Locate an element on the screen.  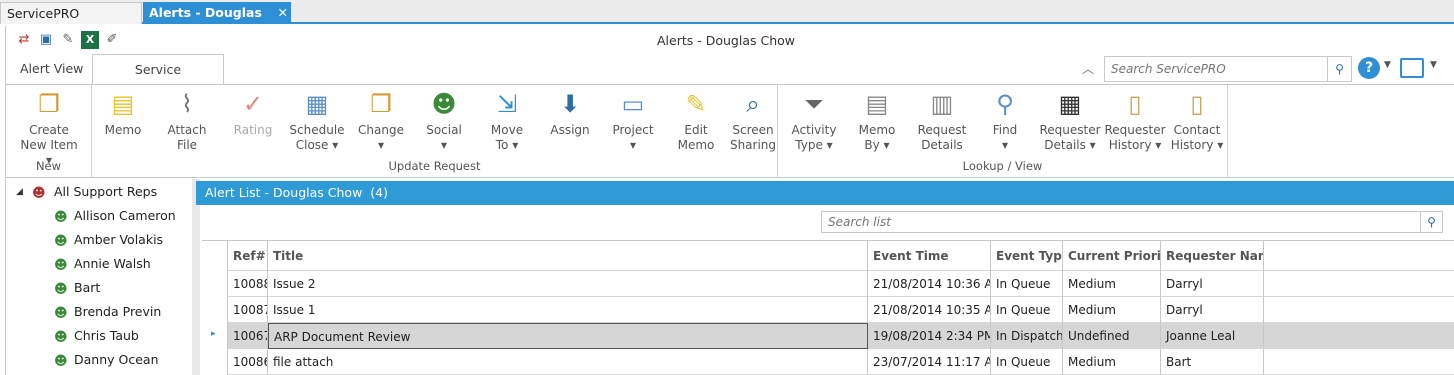
social-button: ☻ Social ▾ is located at coordinates (444, 121).